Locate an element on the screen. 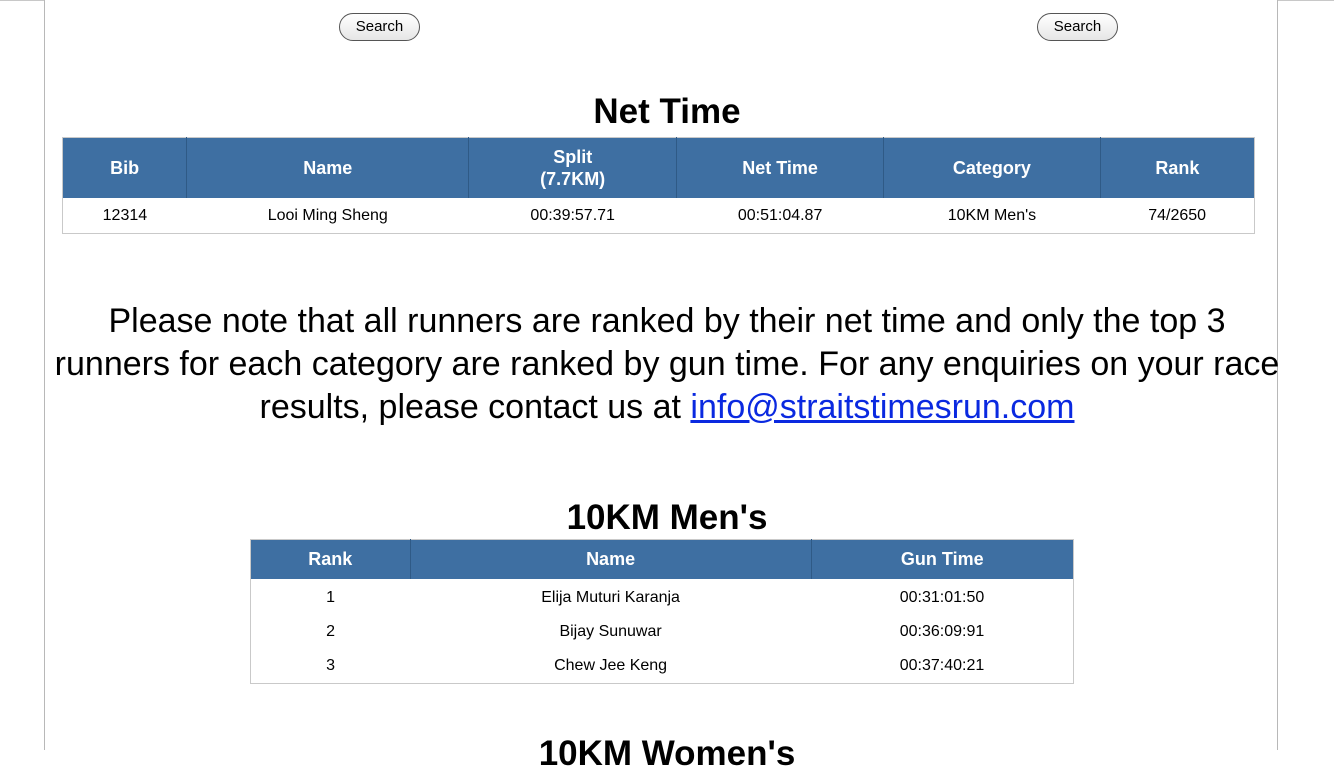 Image resolution: width=1334 pixels, height=774 pixels. table-row: 3 Chew Jee Keng 00:37:40:21 is located at coordinates (662, 666).